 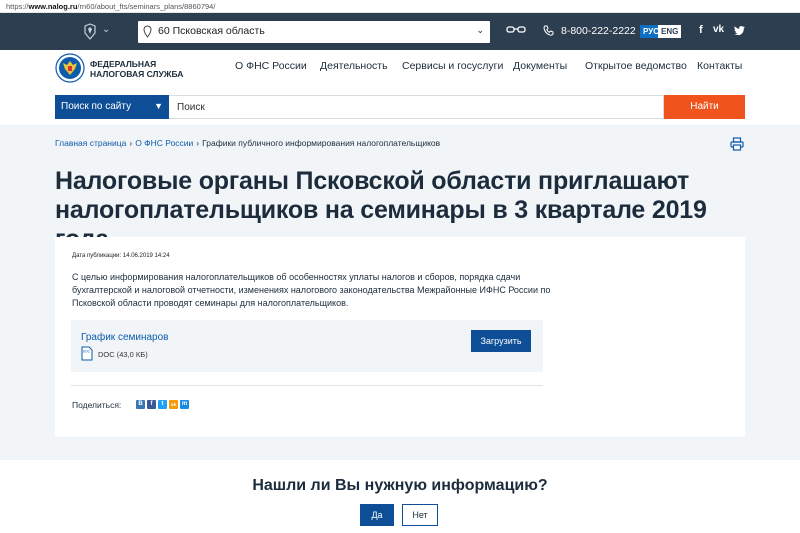 I want to click on nav-activity: Деятельность, so click(x=354, y=66).